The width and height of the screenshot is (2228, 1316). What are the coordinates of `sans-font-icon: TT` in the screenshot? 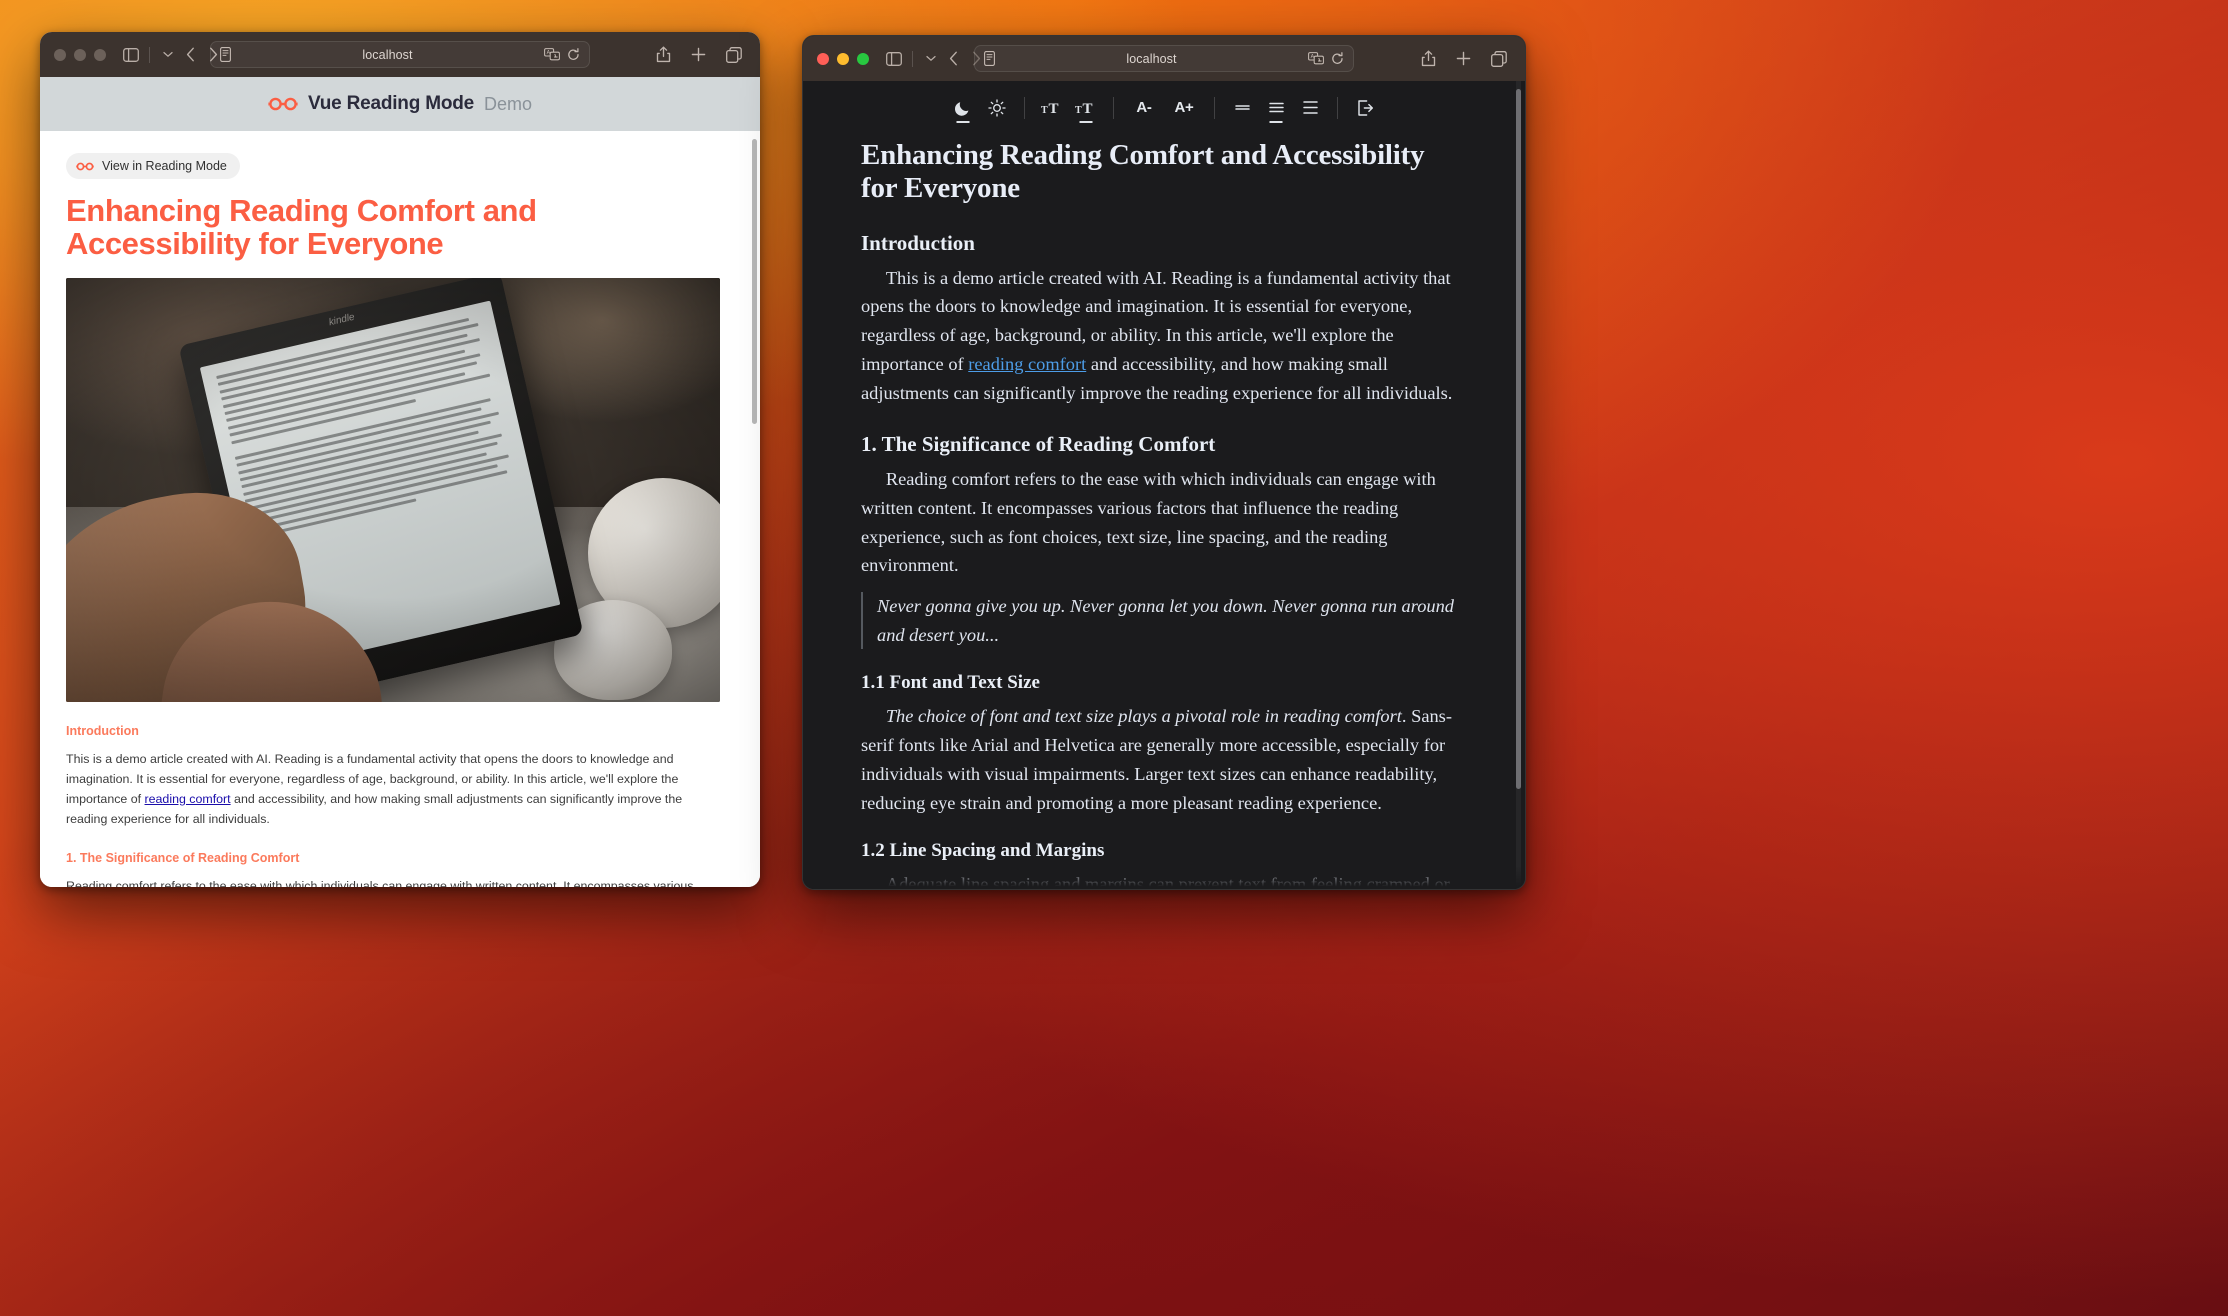 It's located at (1086, 108).